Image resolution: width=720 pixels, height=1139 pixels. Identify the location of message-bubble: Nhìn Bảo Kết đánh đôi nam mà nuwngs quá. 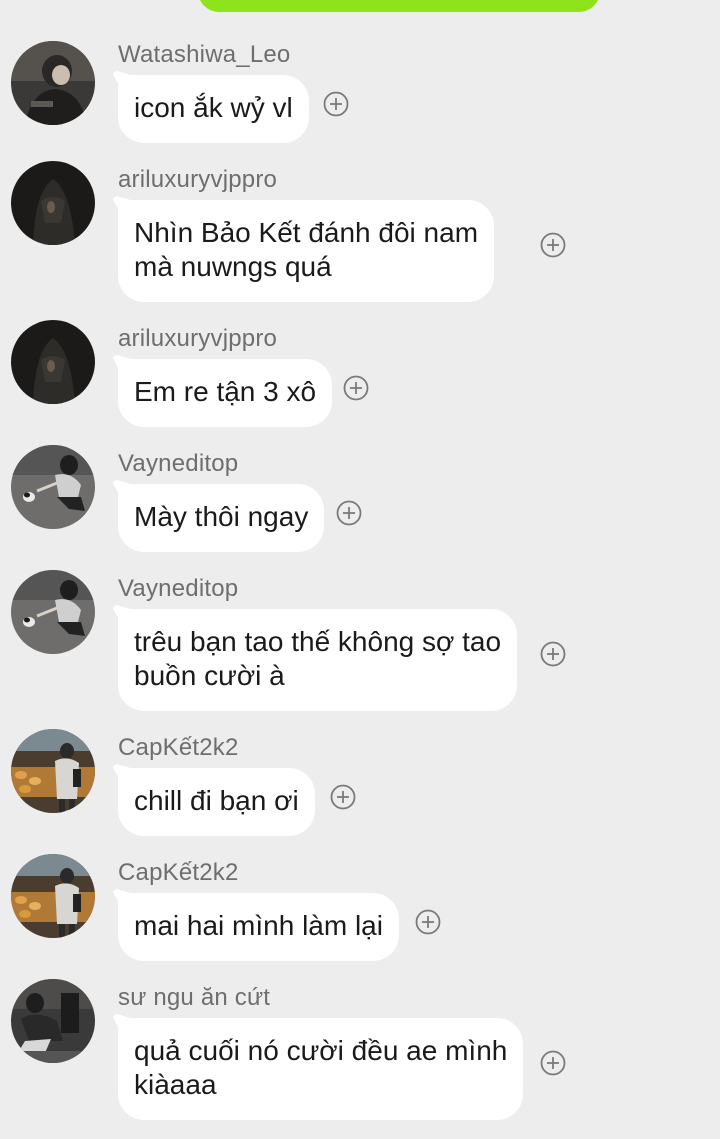
(306, 251).